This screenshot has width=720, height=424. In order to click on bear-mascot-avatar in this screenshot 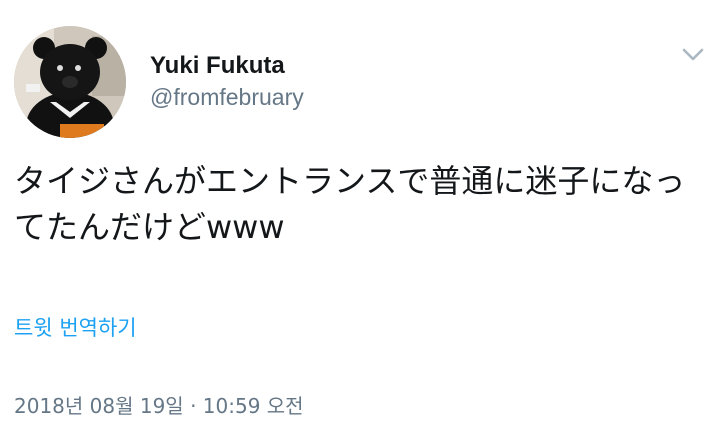, I will do `click(70, 82)`.